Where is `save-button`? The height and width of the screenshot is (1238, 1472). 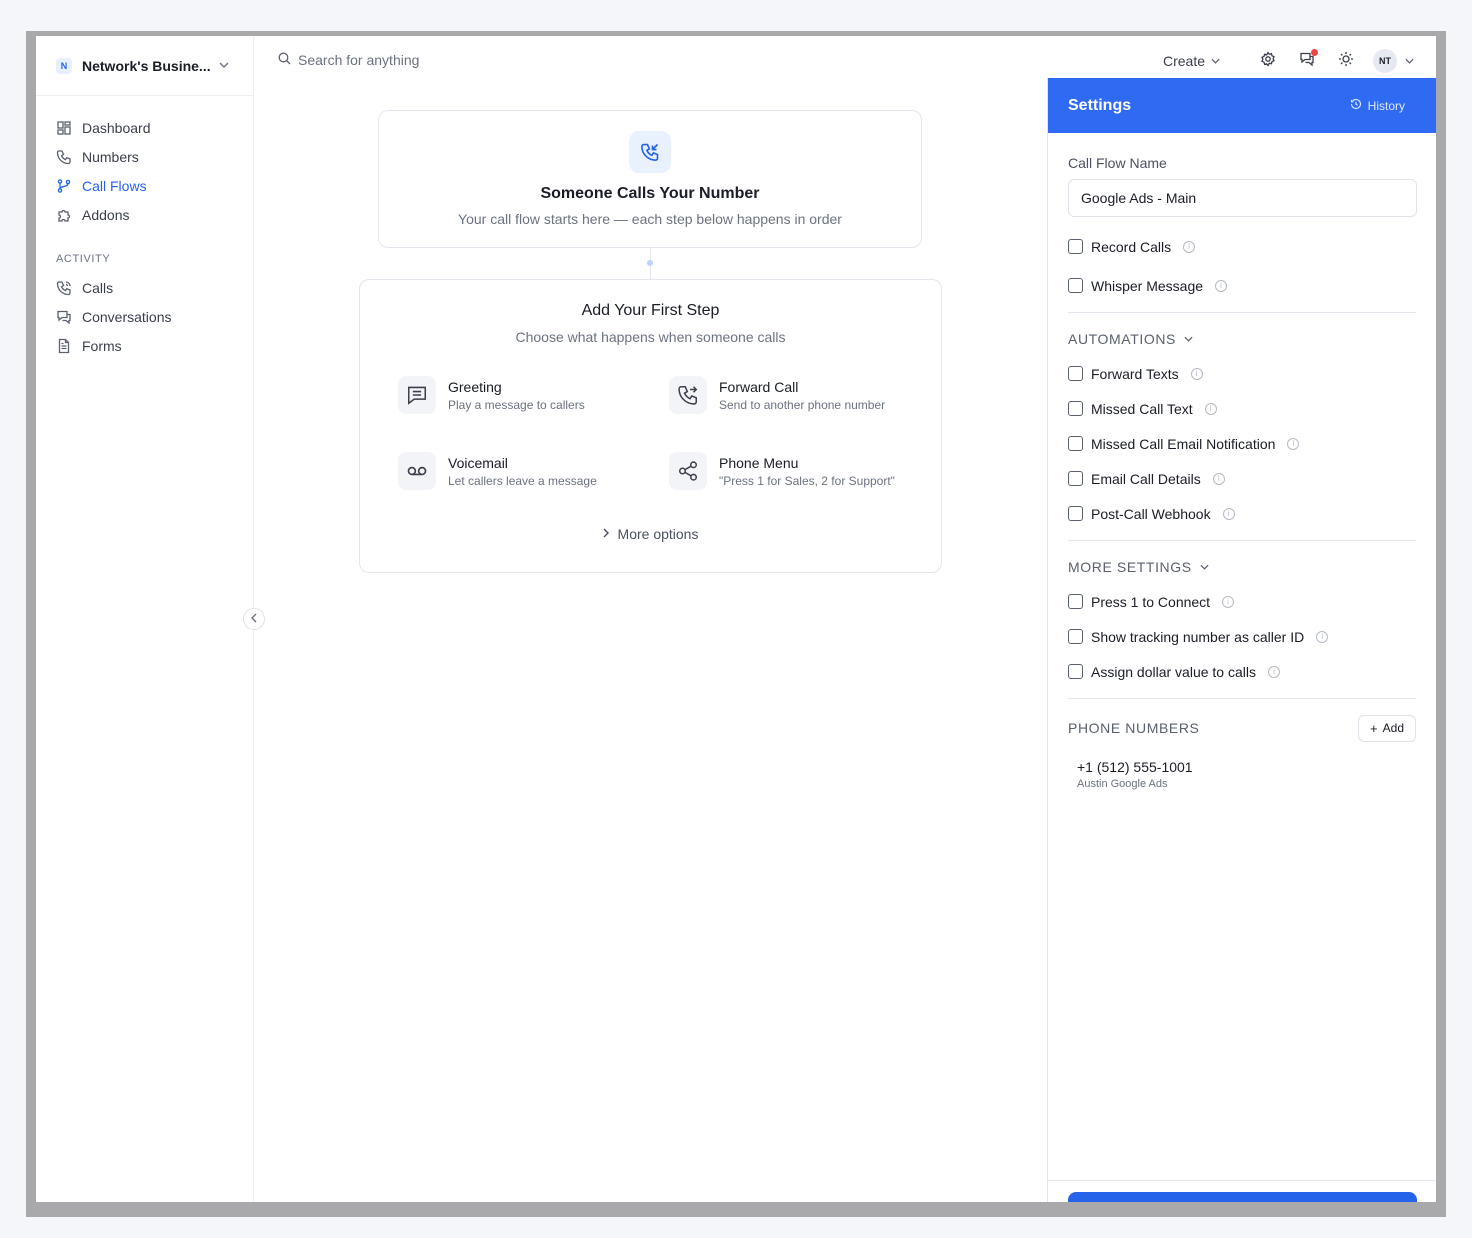 save-button is located at coordinates (1242, 1197).